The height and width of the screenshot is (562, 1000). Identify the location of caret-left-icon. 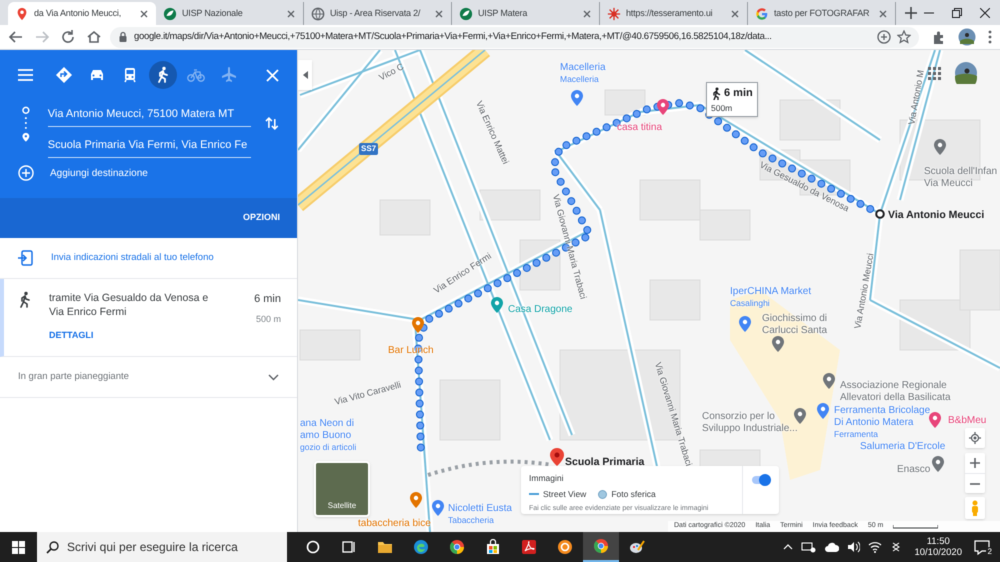
(305, 75).